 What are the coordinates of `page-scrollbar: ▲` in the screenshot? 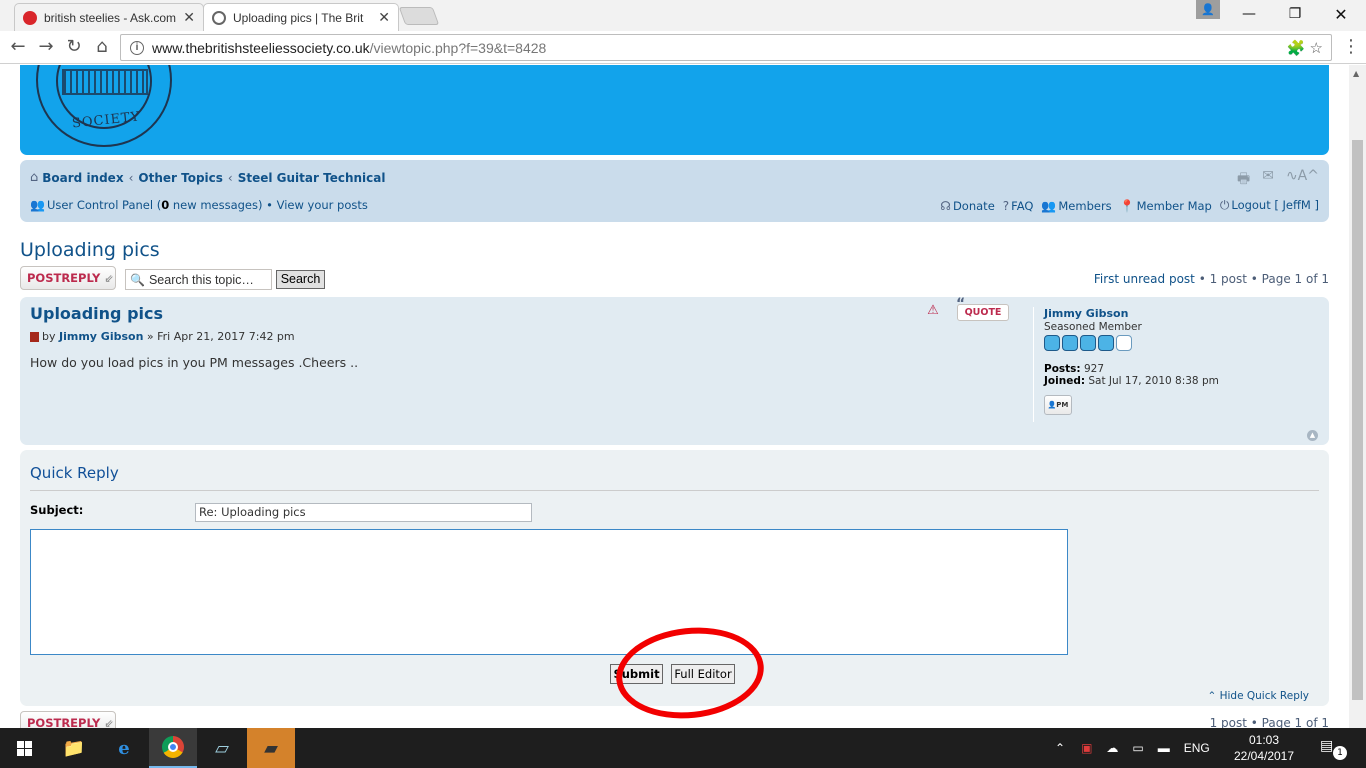 It's located at (1357, 396).